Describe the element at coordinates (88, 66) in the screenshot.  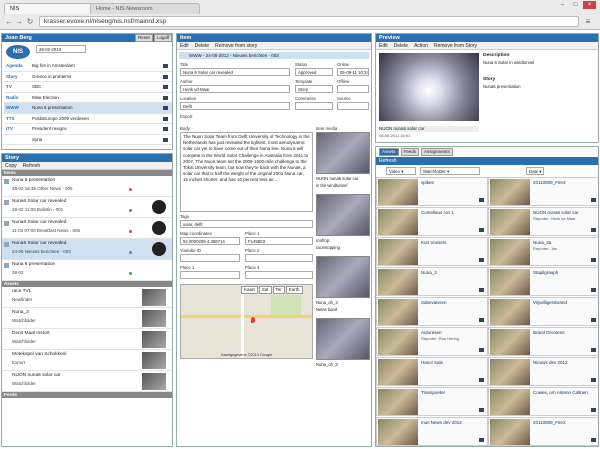
I see `nav-row: Agenda Big fire in Amsterdam` at that location.